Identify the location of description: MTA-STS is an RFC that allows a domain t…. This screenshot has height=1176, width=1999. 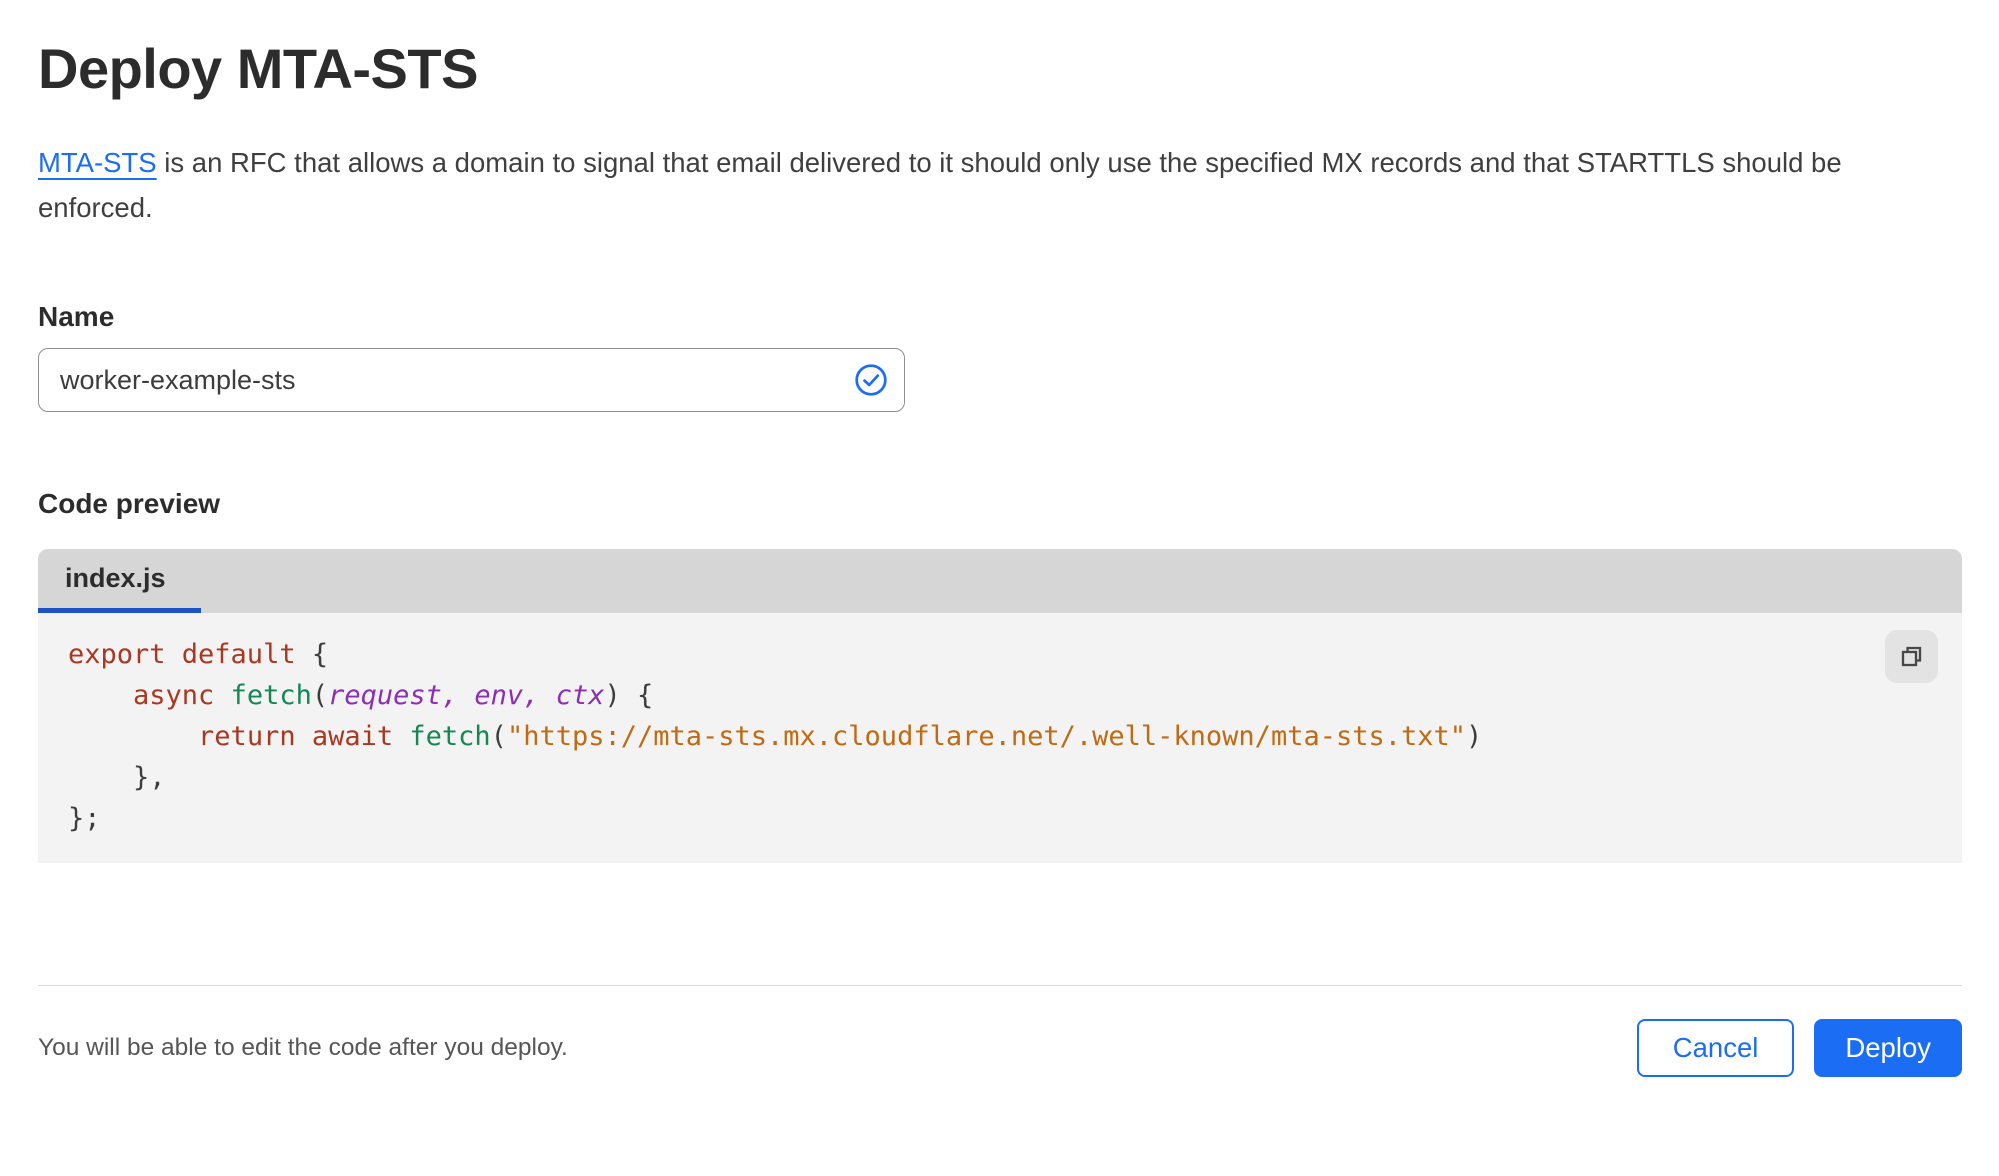
(994, 185).